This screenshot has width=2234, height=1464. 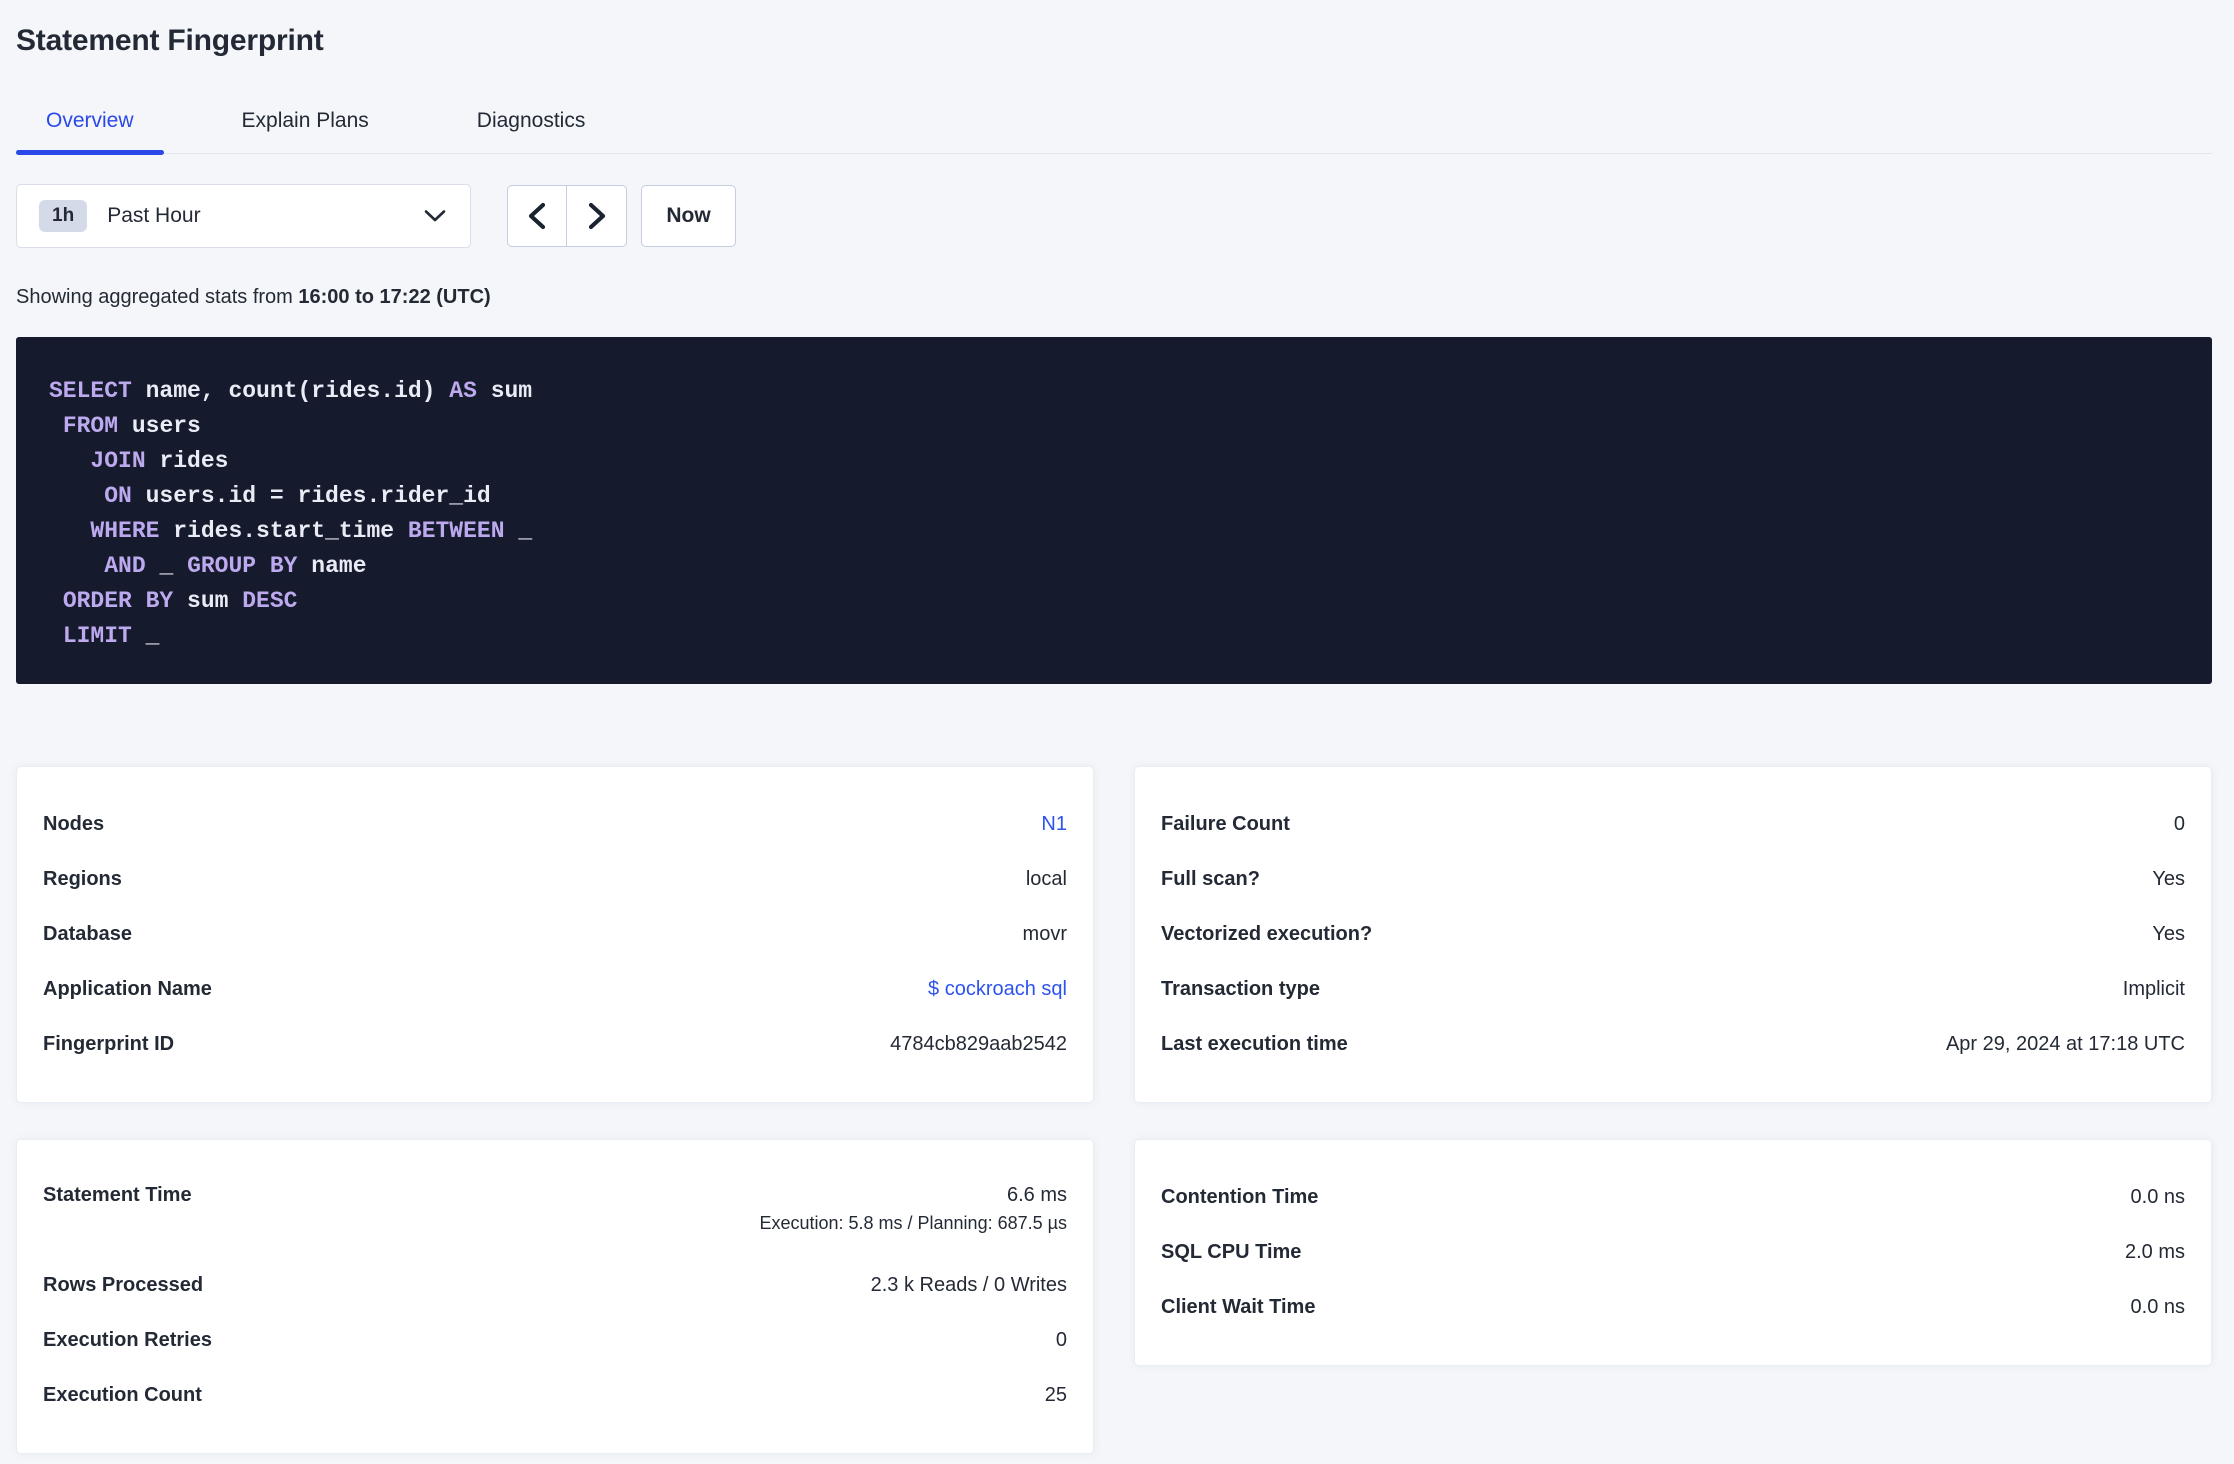 I want to click on statement-time-value: 6.6 ms, so click(x=1036, y=1195).